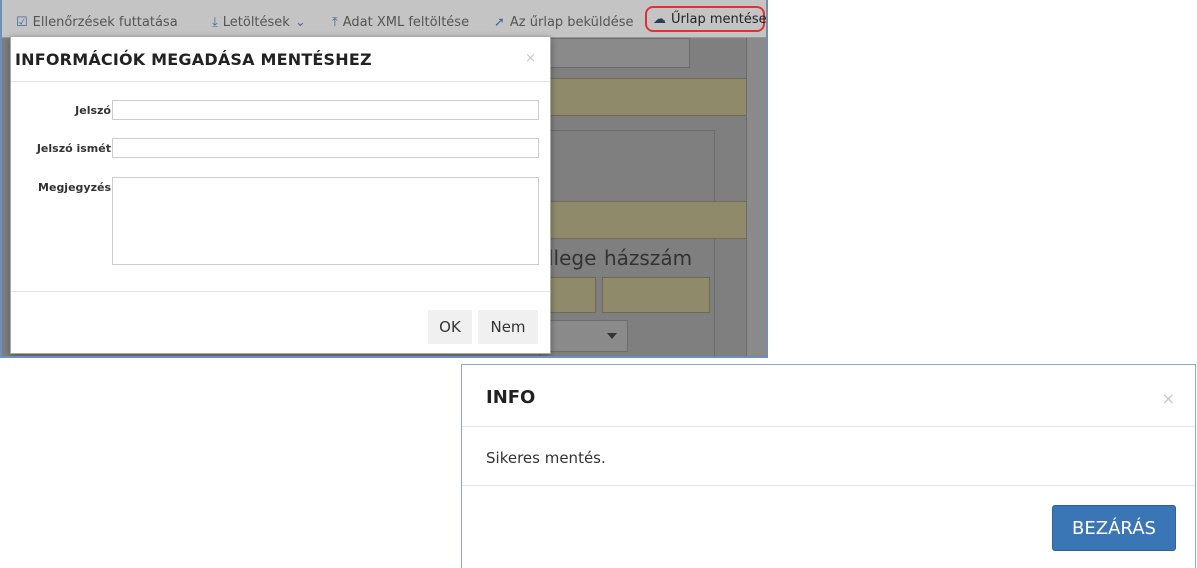  I want to click on dropdown-caret-icon, so click(612, 336).